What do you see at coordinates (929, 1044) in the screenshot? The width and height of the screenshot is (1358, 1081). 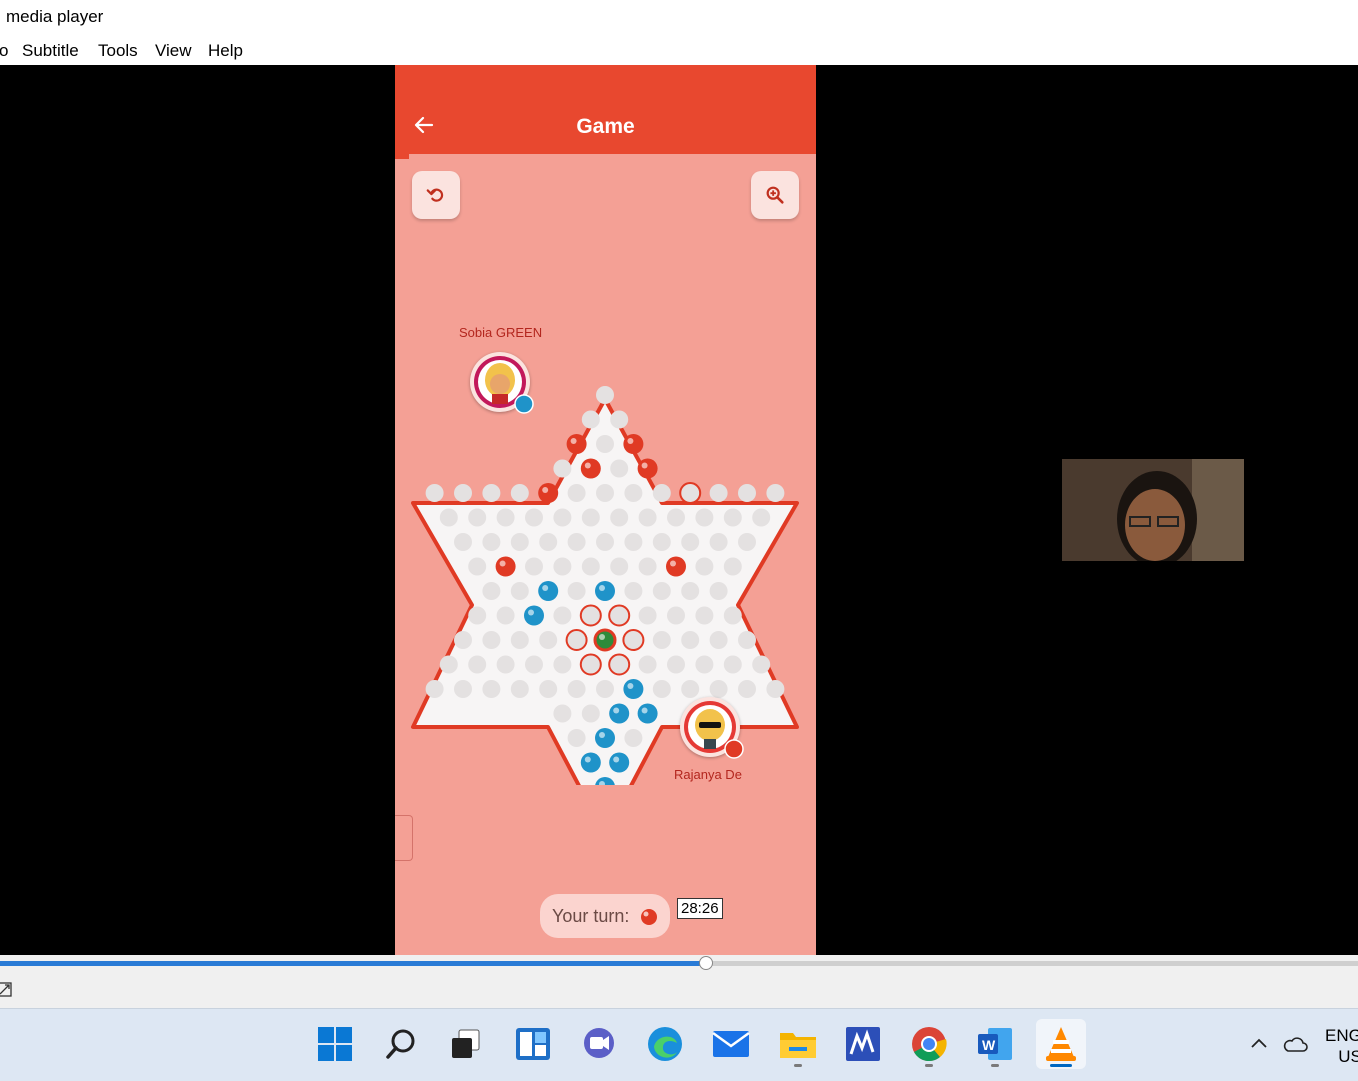 I see `chrome-button` at bounding box center [929, 1044].